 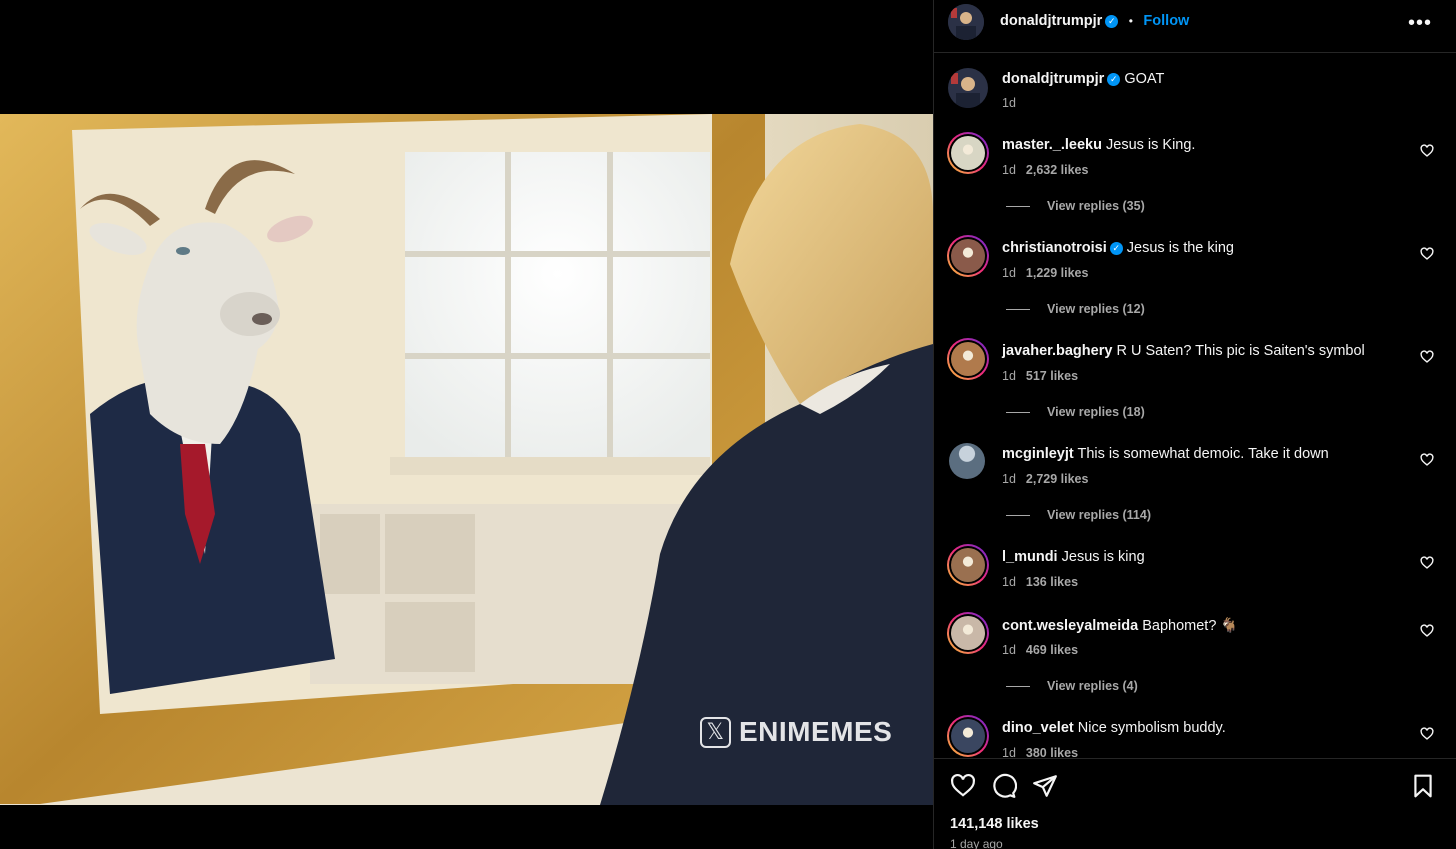 What do you see at coordinates (1096, 206) in the screenshot?
I see `view-replies-label: View replies (35)` at bounding box center [1096, 206].